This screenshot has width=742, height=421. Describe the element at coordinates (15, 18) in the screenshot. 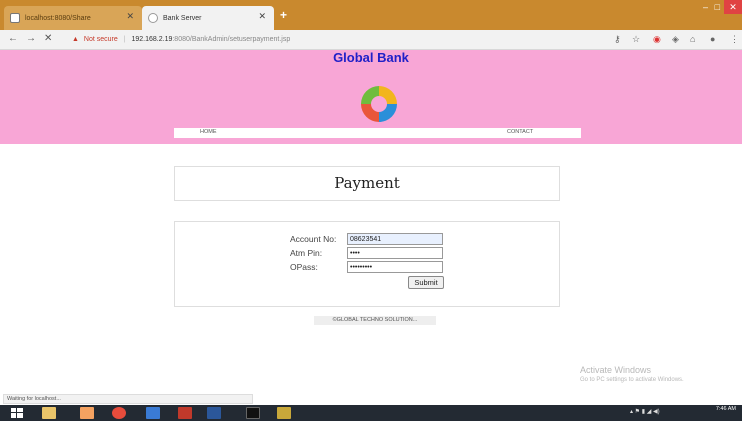

I see `page-icon` at that location.